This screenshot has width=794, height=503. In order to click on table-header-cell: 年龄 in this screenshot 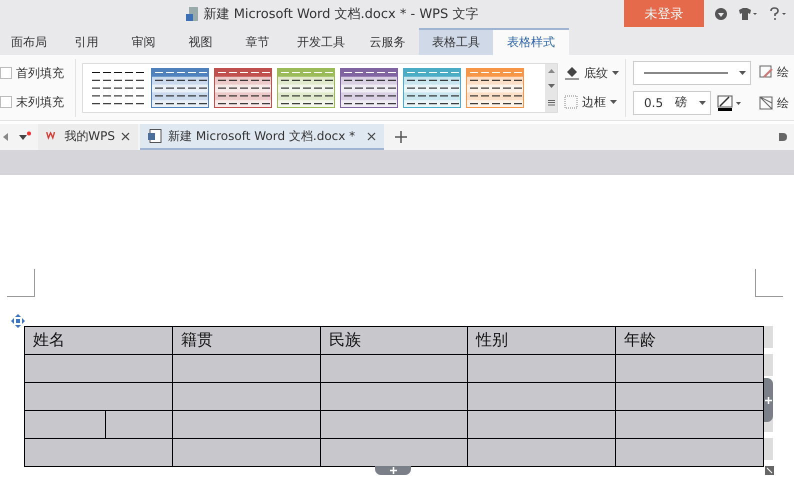, I will do `click(690, 341)`.